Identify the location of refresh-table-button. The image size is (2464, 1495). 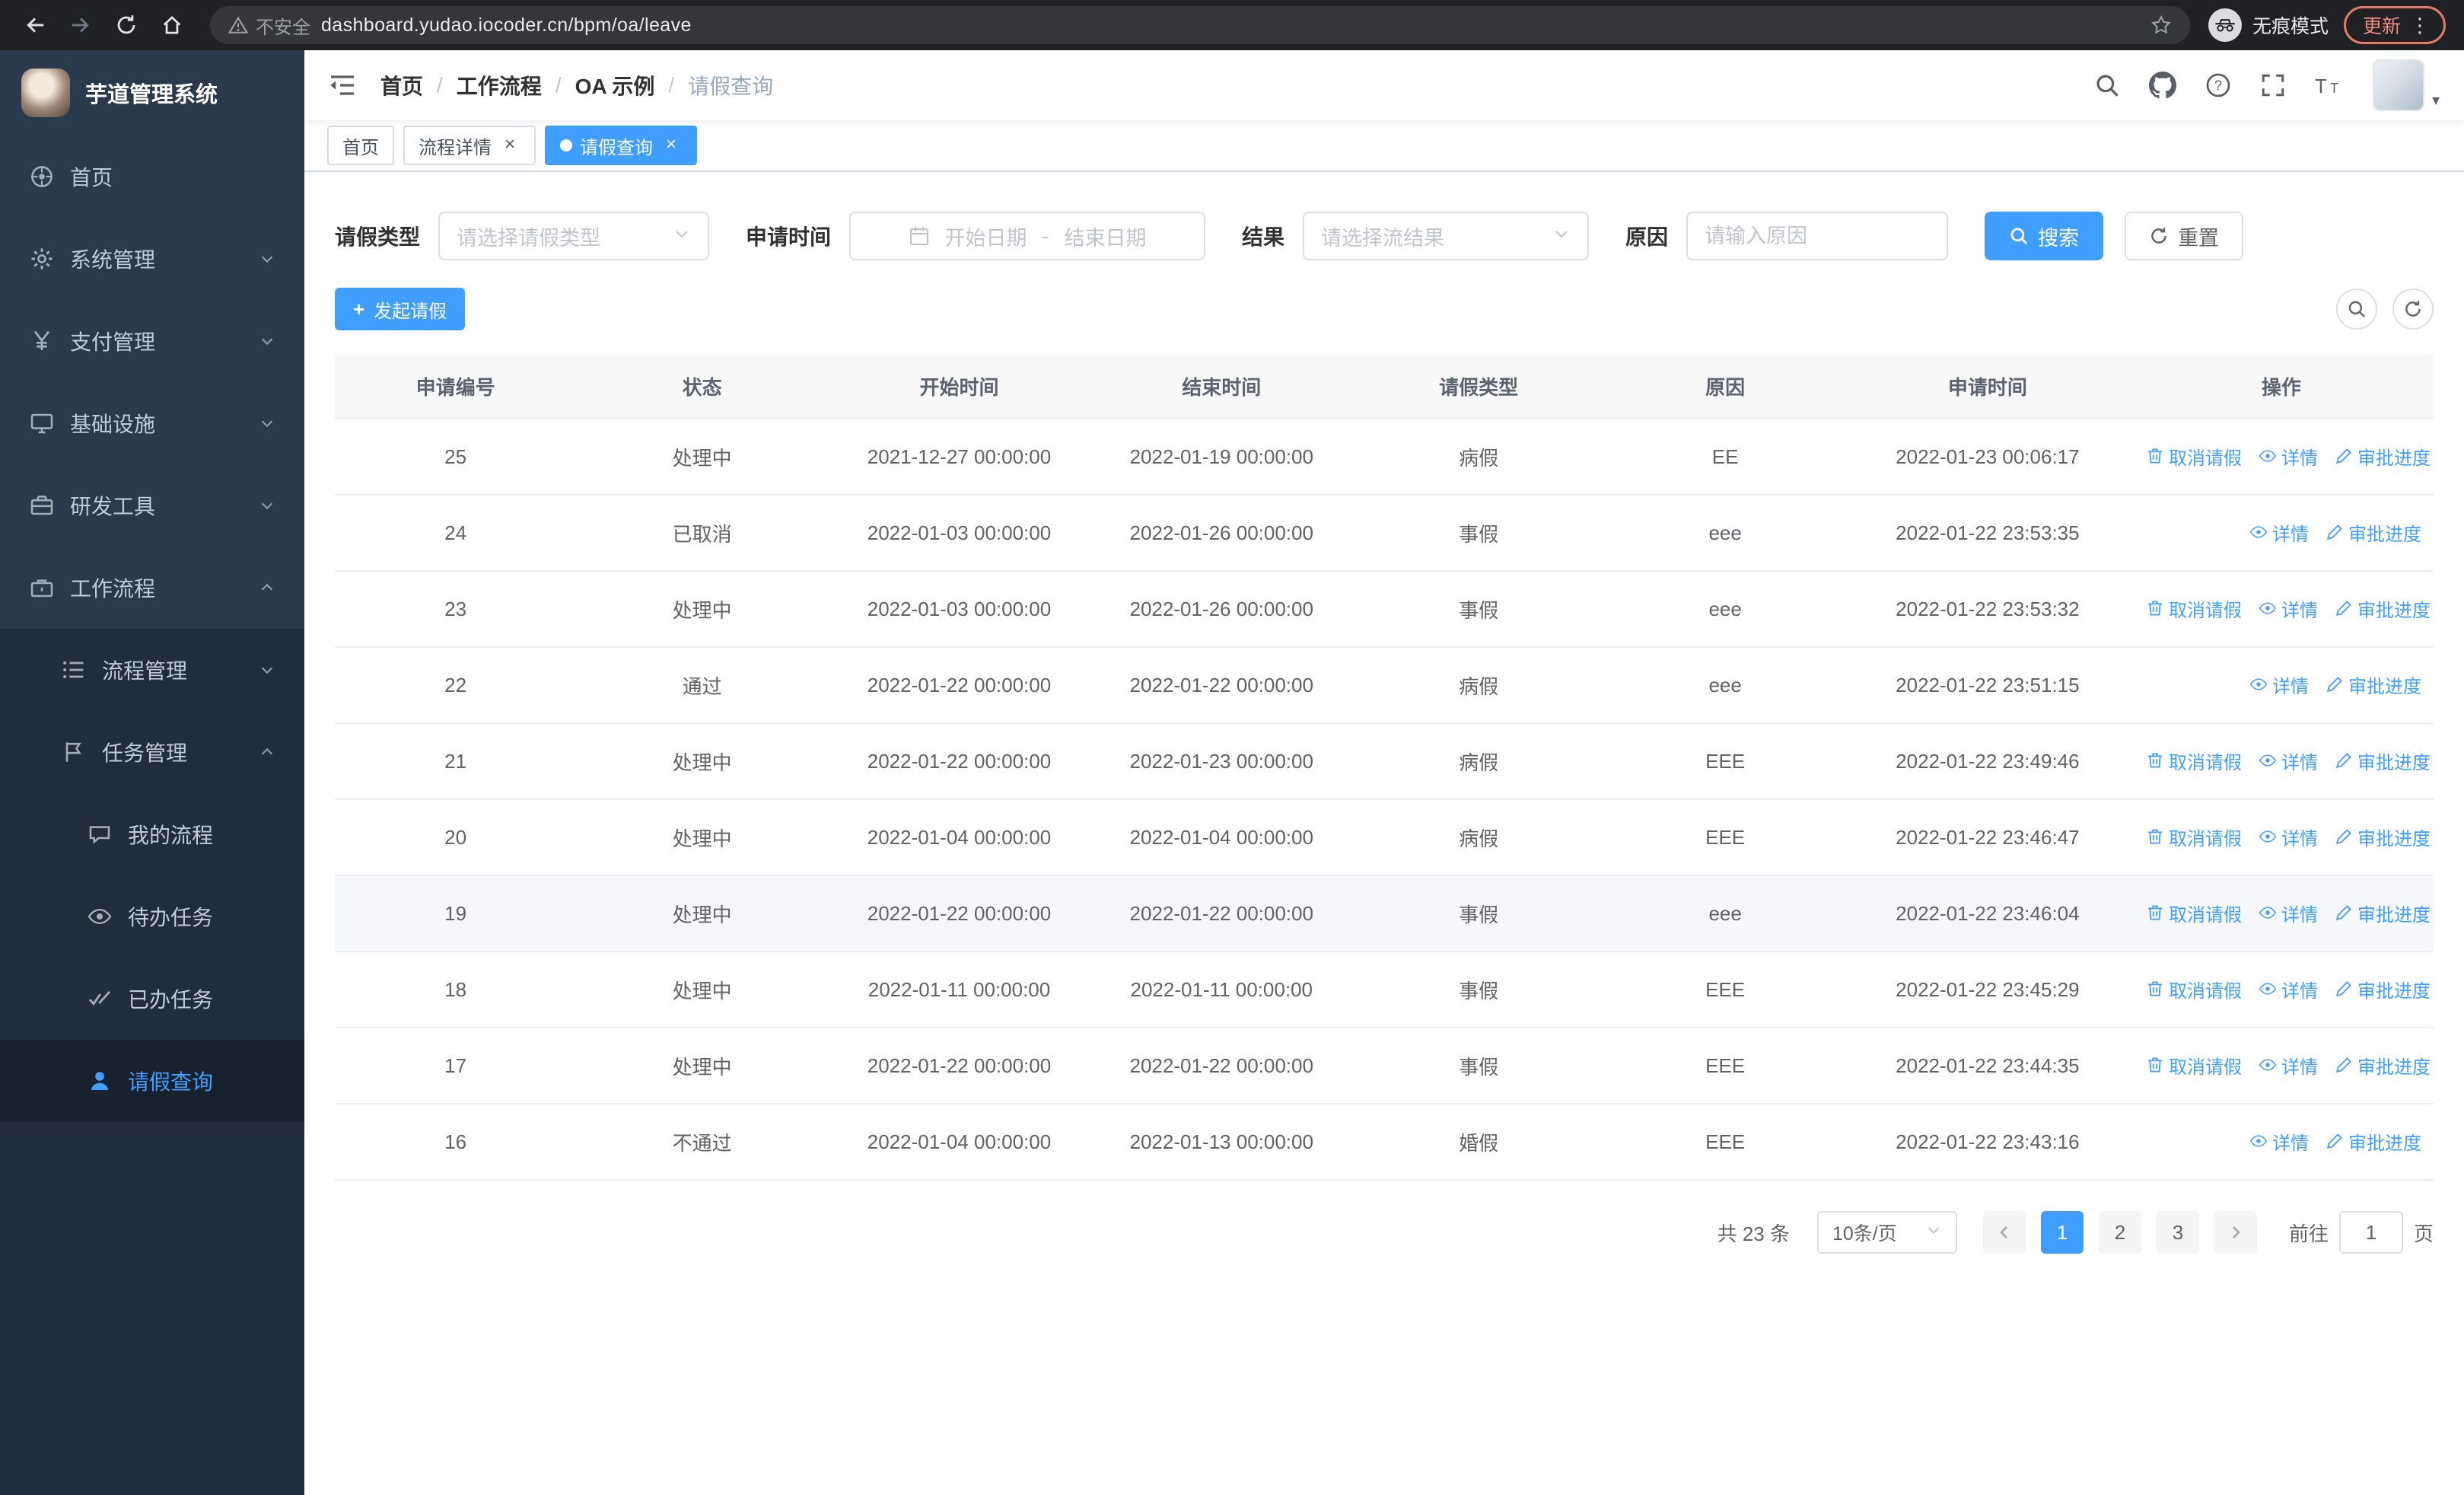
(2413, 309).